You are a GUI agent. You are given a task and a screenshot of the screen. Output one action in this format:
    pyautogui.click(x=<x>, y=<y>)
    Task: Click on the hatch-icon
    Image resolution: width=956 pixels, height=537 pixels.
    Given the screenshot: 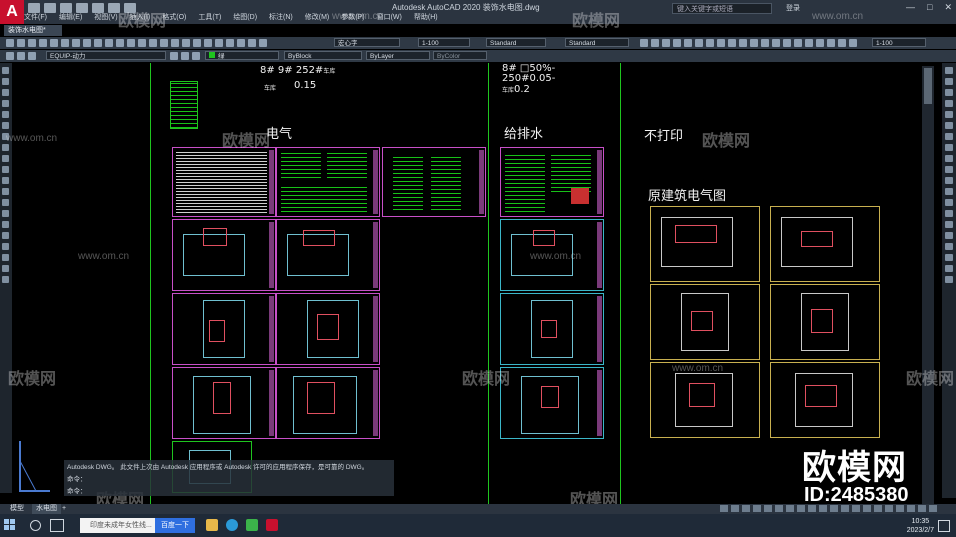 What is the action you would take?
    pyautogui.click(x=5, y=224)
    